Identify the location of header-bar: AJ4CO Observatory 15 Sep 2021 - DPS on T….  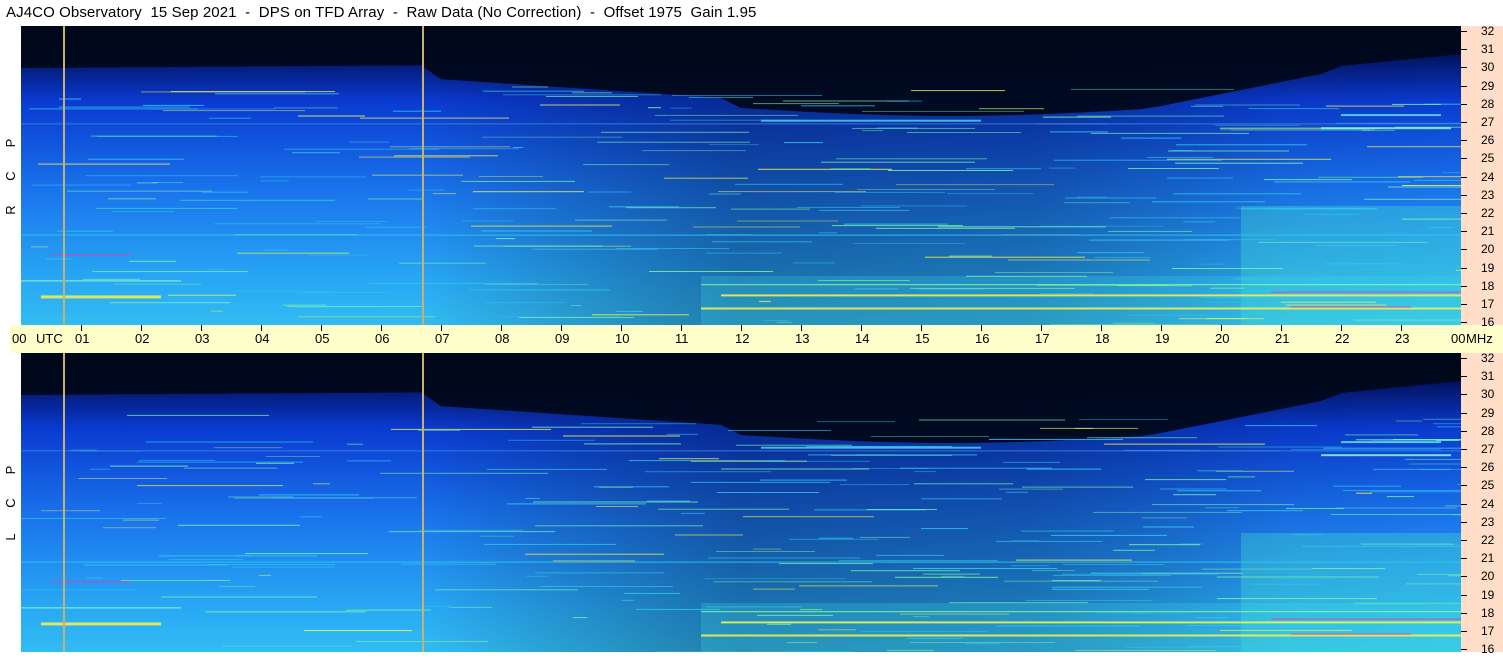
(751, 13).